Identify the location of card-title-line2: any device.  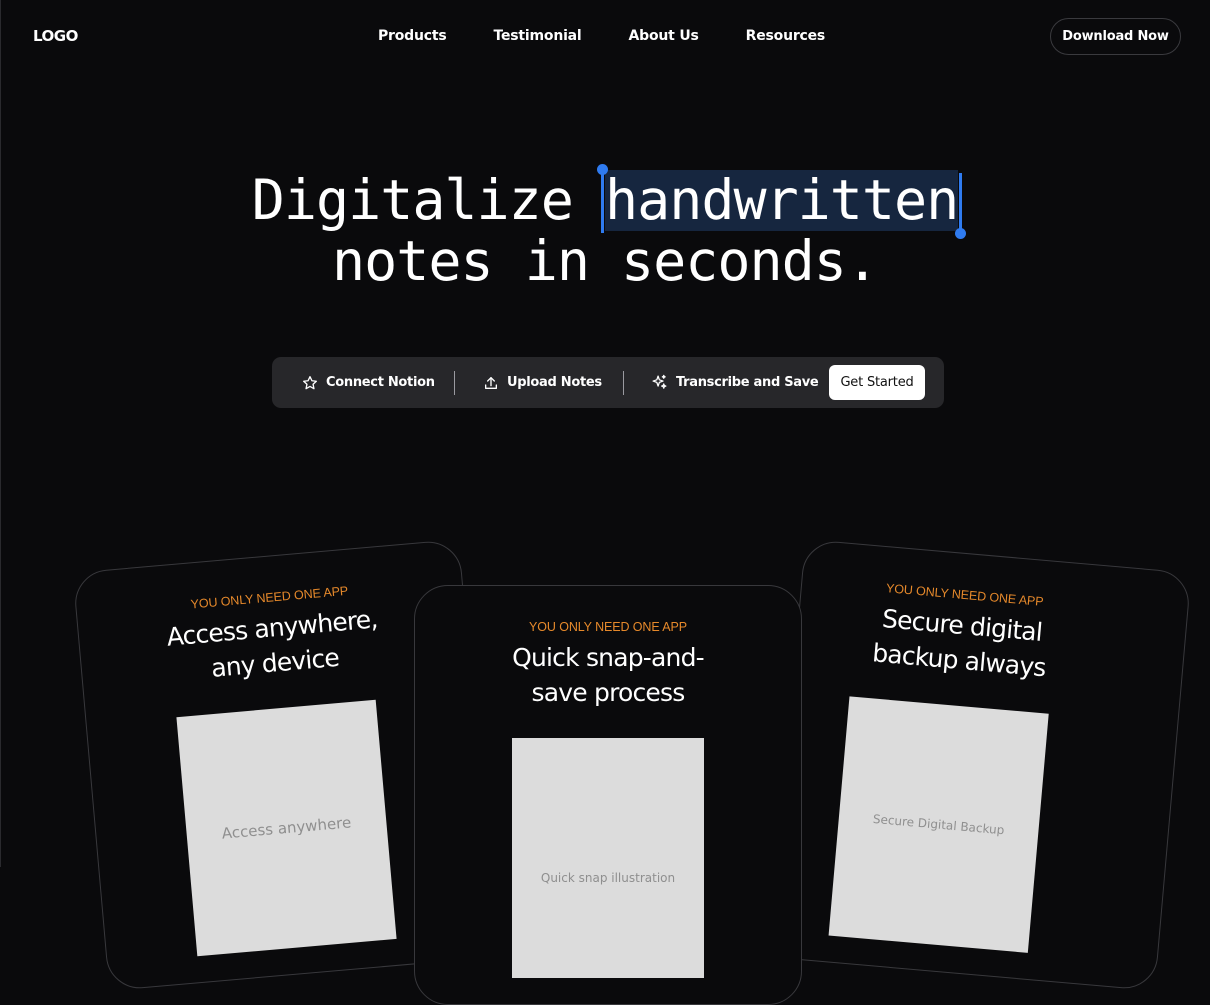
(275, 662).